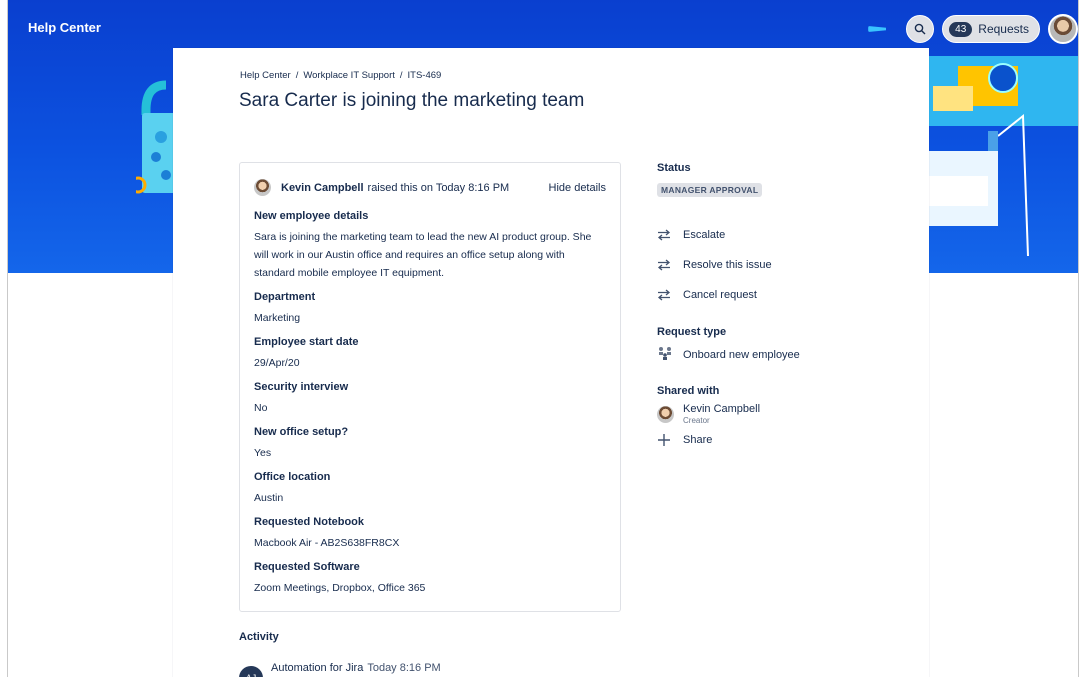  Describe the element at coordinates (263, 453) in the screenshot. I see `field-value: Yes` at that location.